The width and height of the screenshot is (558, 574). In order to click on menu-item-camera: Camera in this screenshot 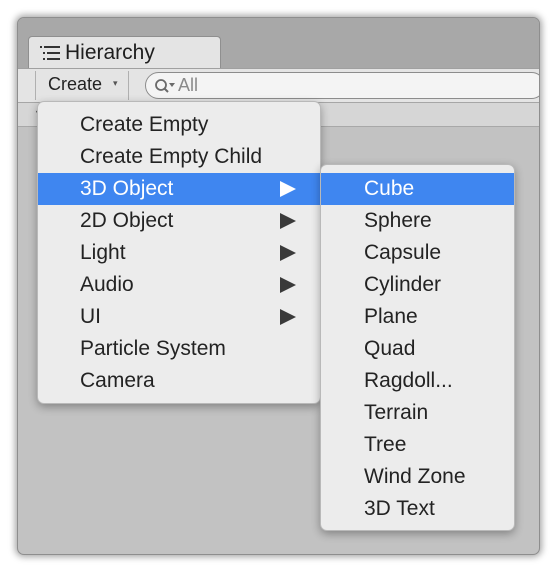, I will do `click(179, 381)`.